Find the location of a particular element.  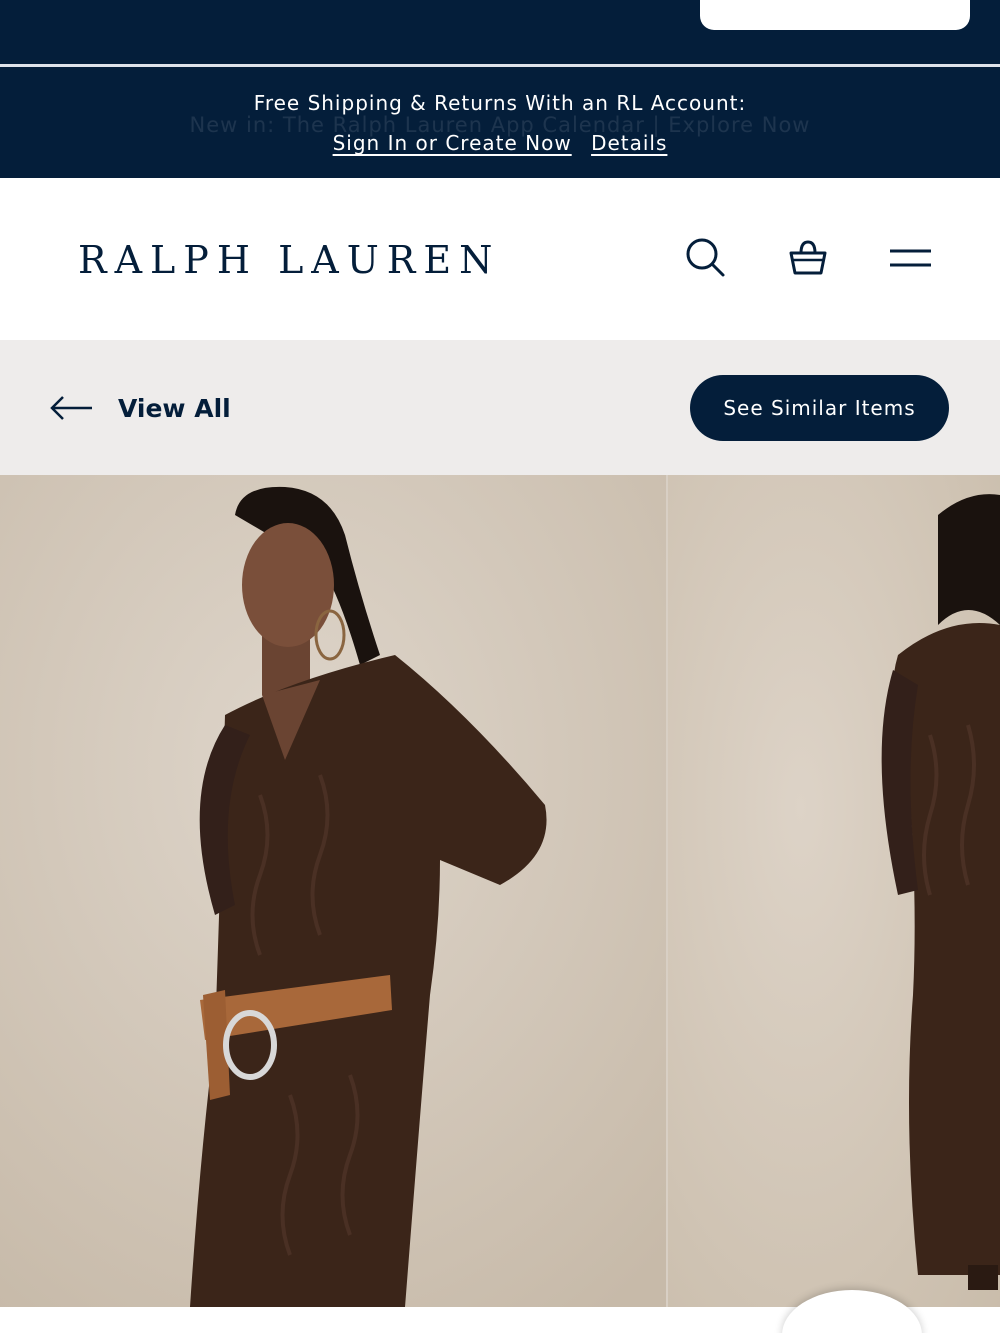

top-strip is located at coordinates (500, 32).